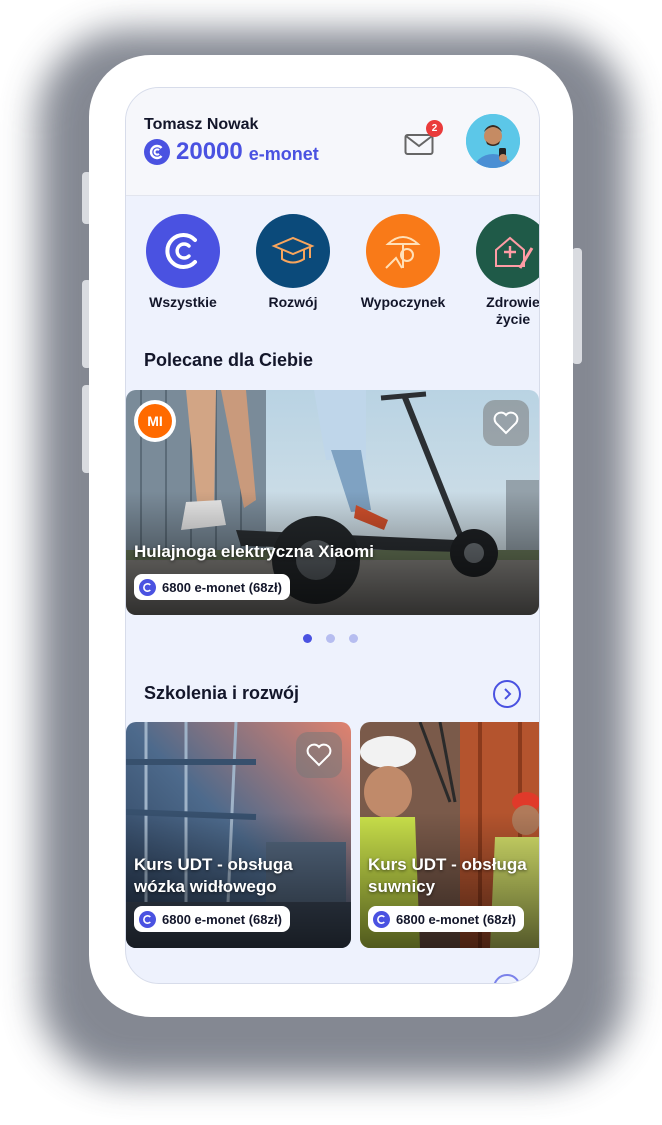 The width and height of the screenshot is (662, 1125). I want to click on category-development: Rozwój, so click(293, 262).